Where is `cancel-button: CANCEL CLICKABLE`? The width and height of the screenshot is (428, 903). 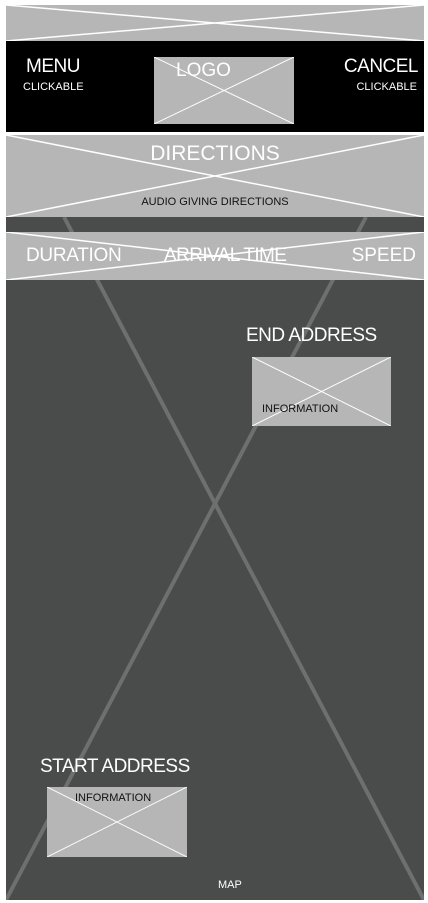
cancel-button: CANCEL CLICKABLE is located at coordinates (374, 86).